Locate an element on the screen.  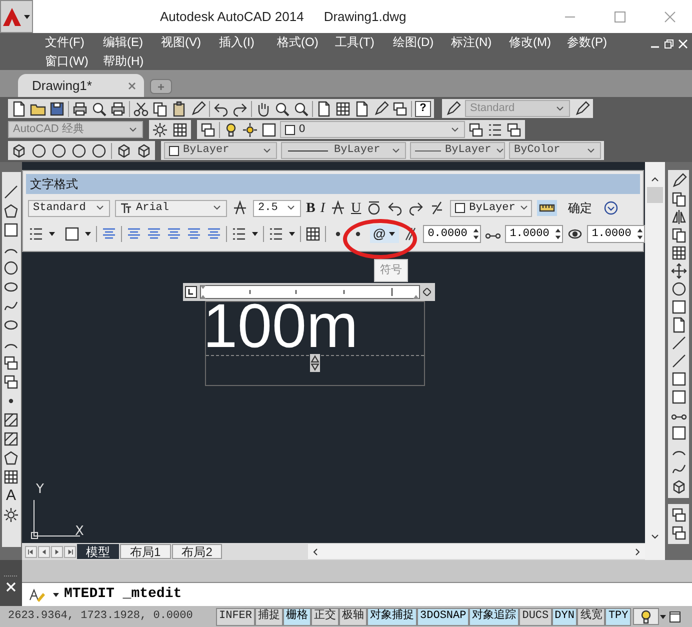
status-toggle: 正交 is located at coordinates (325, 617).